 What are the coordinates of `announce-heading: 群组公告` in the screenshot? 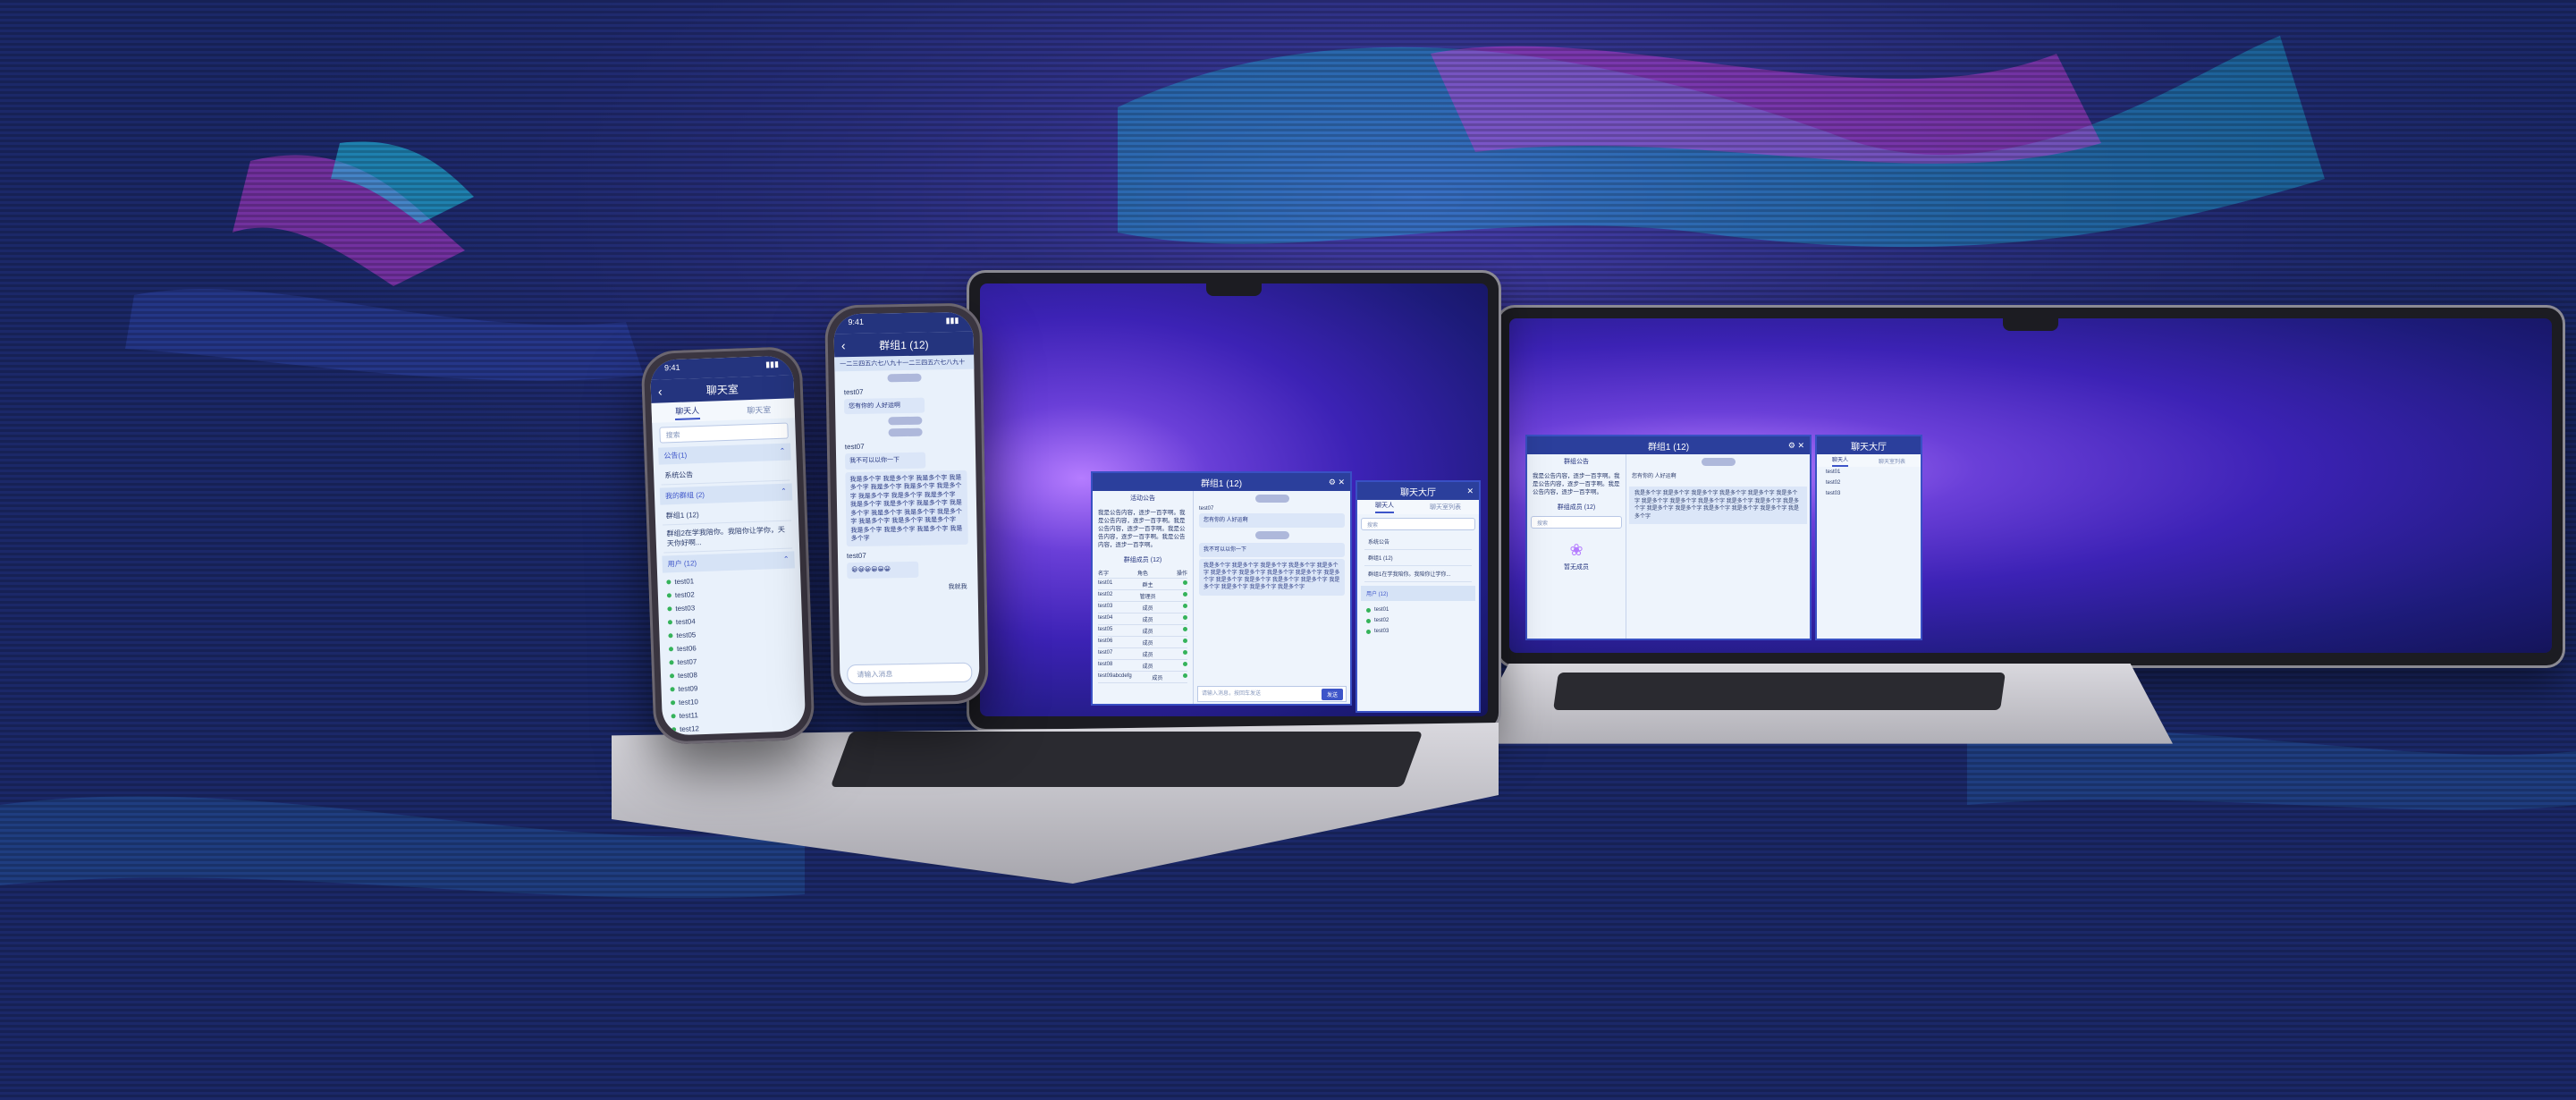 It's located at (1576, 462).